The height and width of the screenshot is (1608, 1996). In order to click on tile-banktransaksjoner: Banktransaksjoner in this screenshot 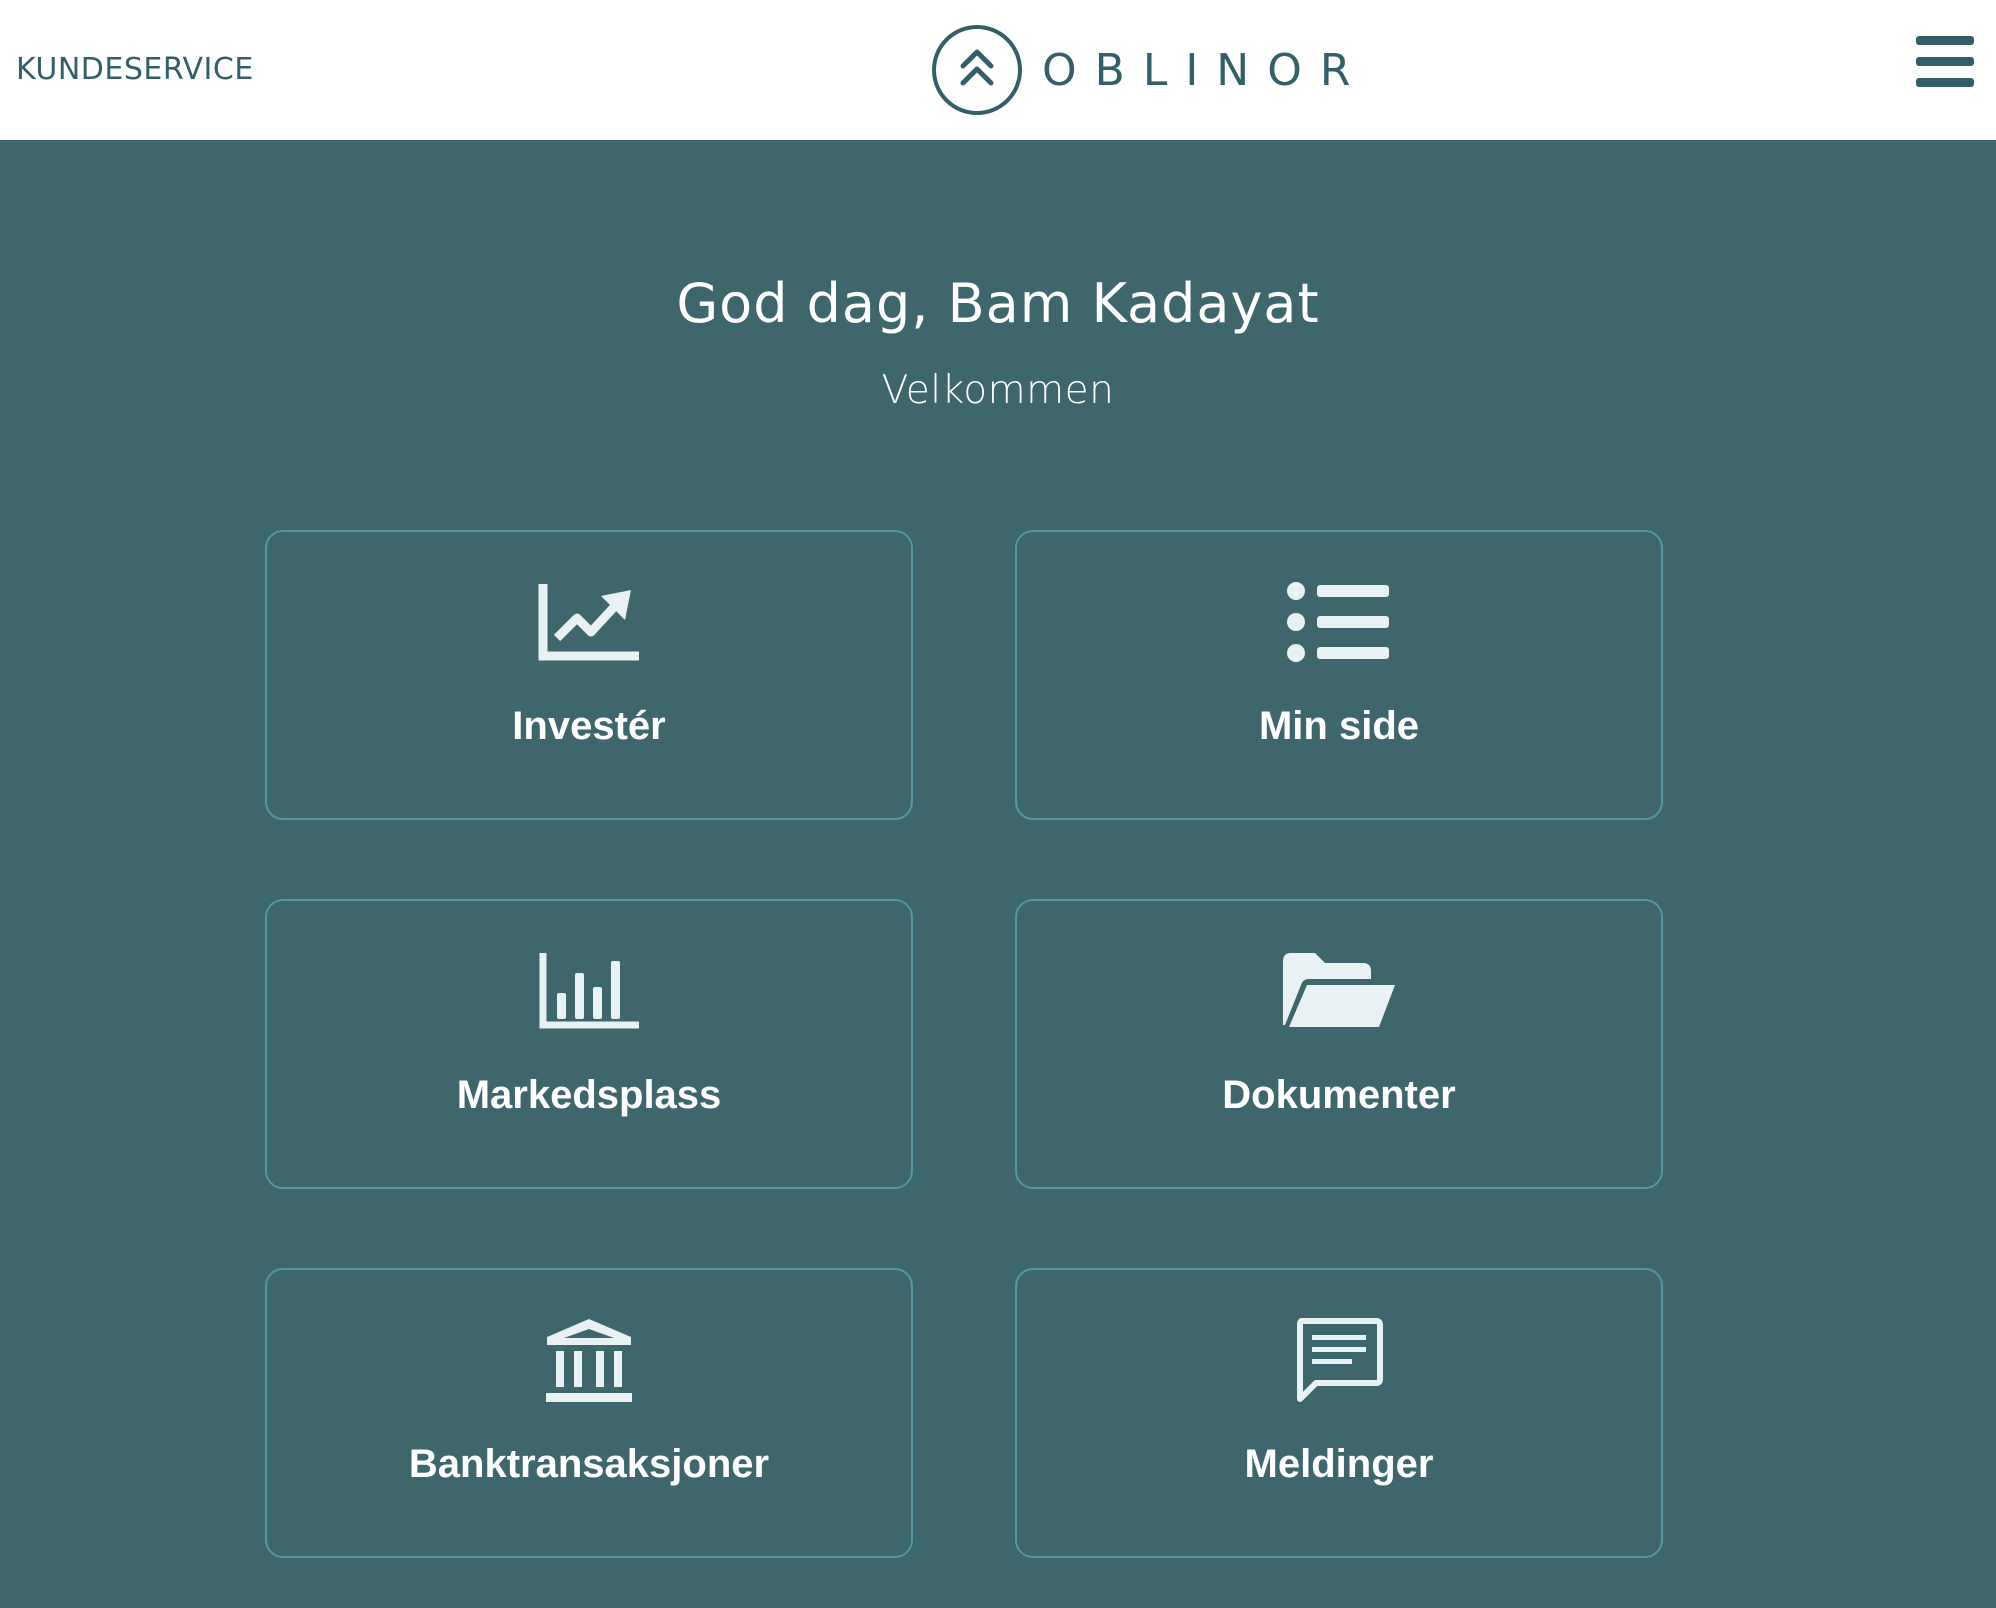, I will do `click(589, 1413)`.